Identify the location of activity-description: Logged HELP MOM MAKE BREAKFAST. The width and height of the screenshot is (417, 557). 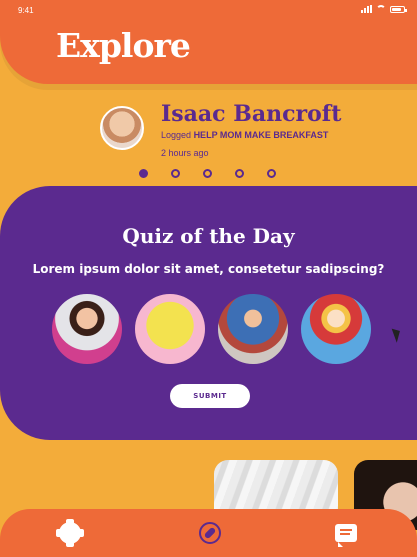
(244, 135).